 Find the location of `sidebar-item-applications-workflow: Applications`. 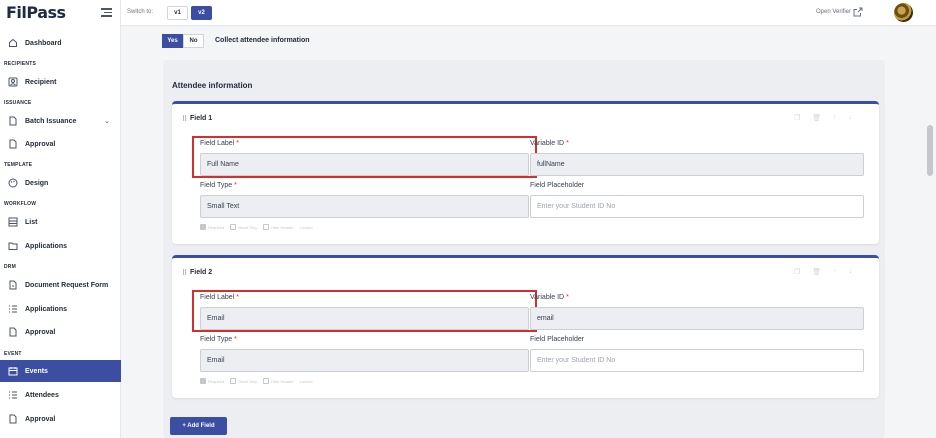

sidebar-item-applications-workflow: Applications is located at coordinates (60, 246).